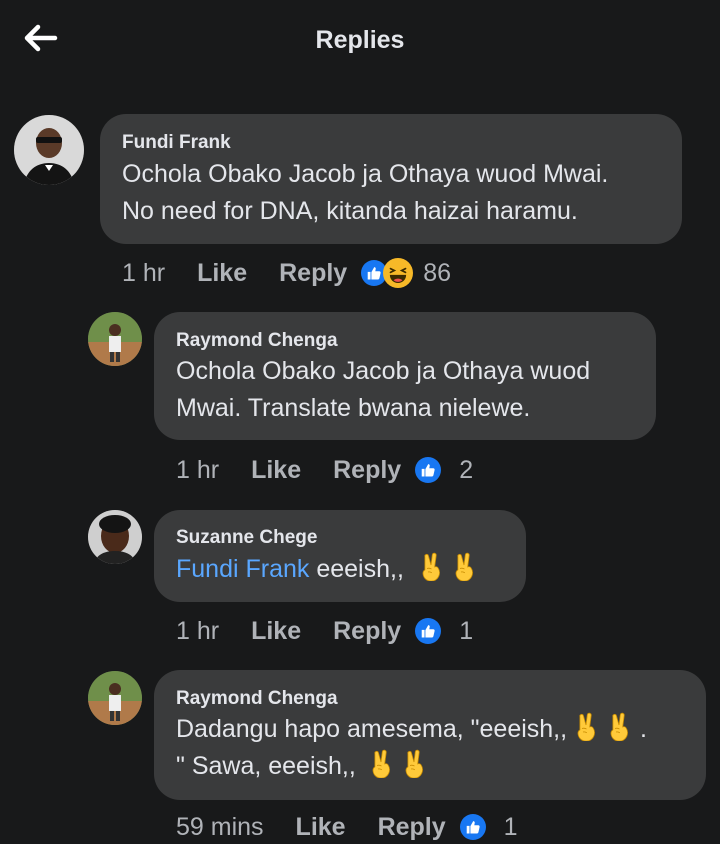  I want to click on comment-text-line-1: Ochola Obako Jacob ja Othaya wuod Mwai., so click(365, 174).